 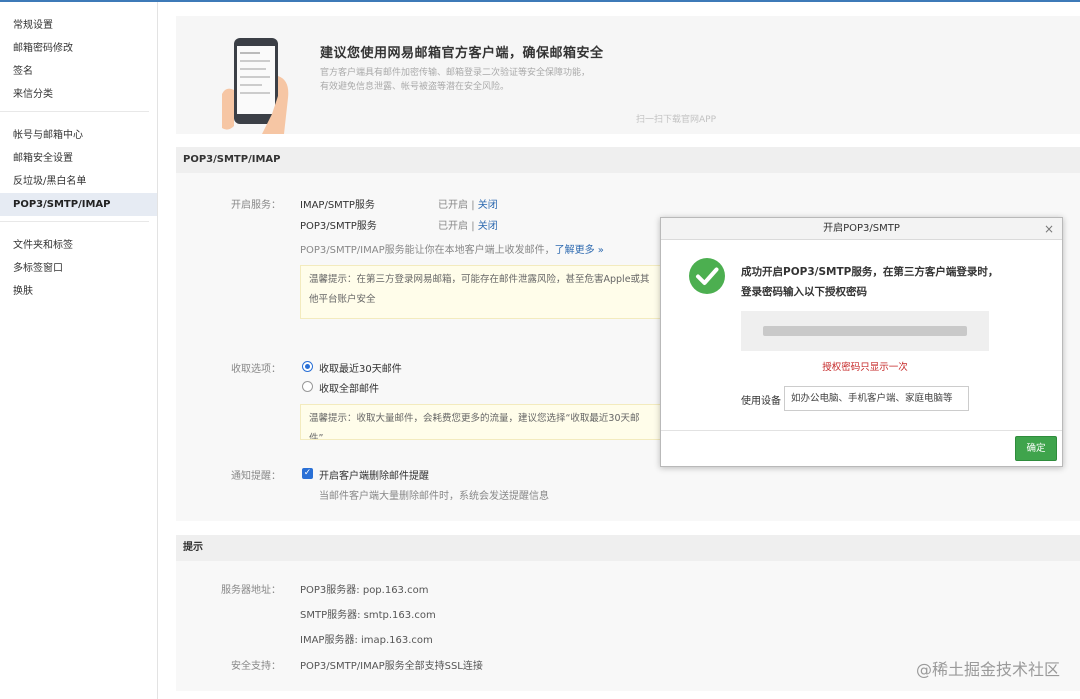 I want to click on pop3-close-link: 关闭, so click(x=488, y=226).